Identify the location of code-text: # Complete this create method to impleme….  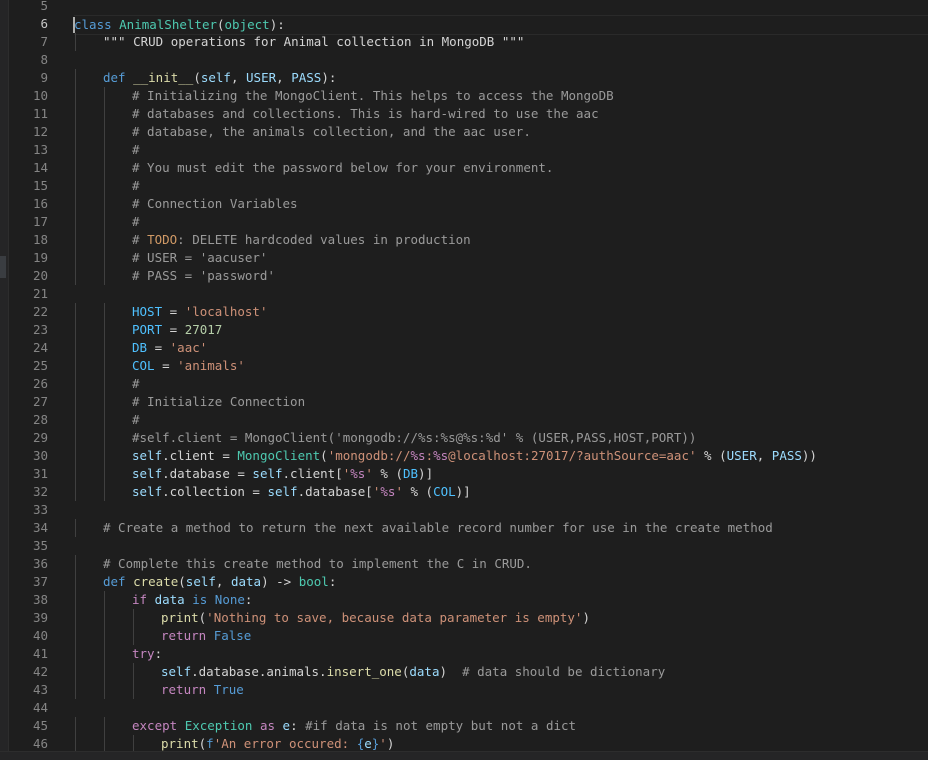
(317, 564).